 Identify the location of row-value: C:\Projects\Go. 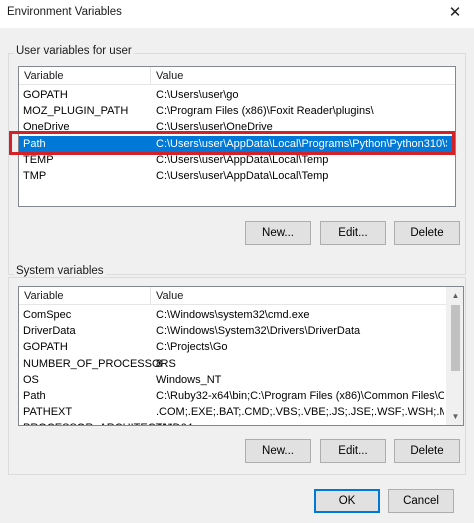
(192, 347).